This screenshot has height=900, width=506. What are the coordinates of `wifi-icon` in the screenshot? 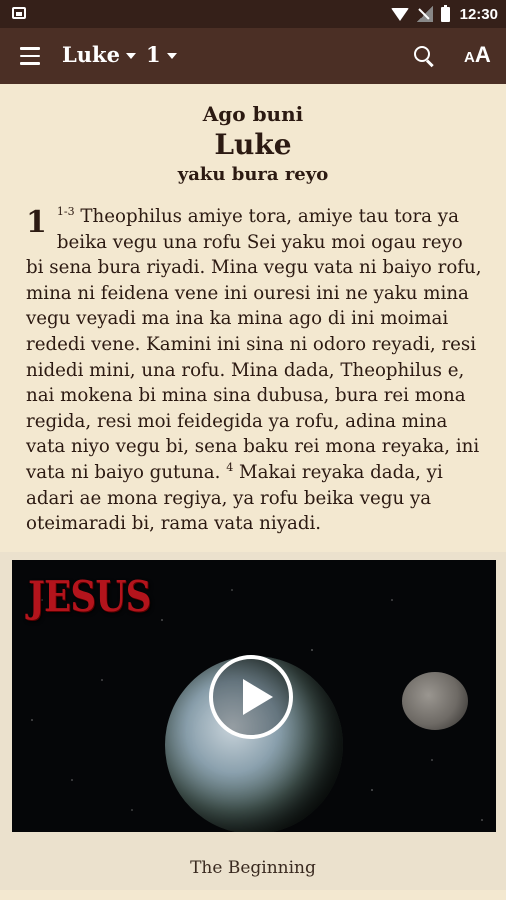 It's located at (399, 14).